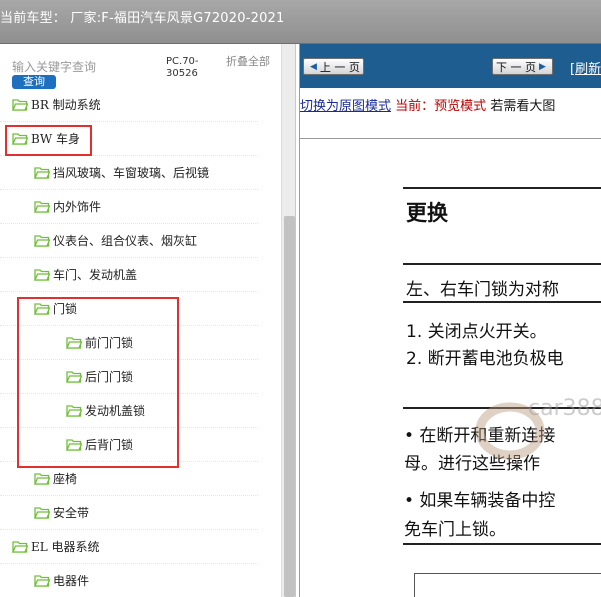  Describe the element at coordinates (476, 332) in the screenshot. I see `document-step: 1. 关闭点火开关。` at that location.